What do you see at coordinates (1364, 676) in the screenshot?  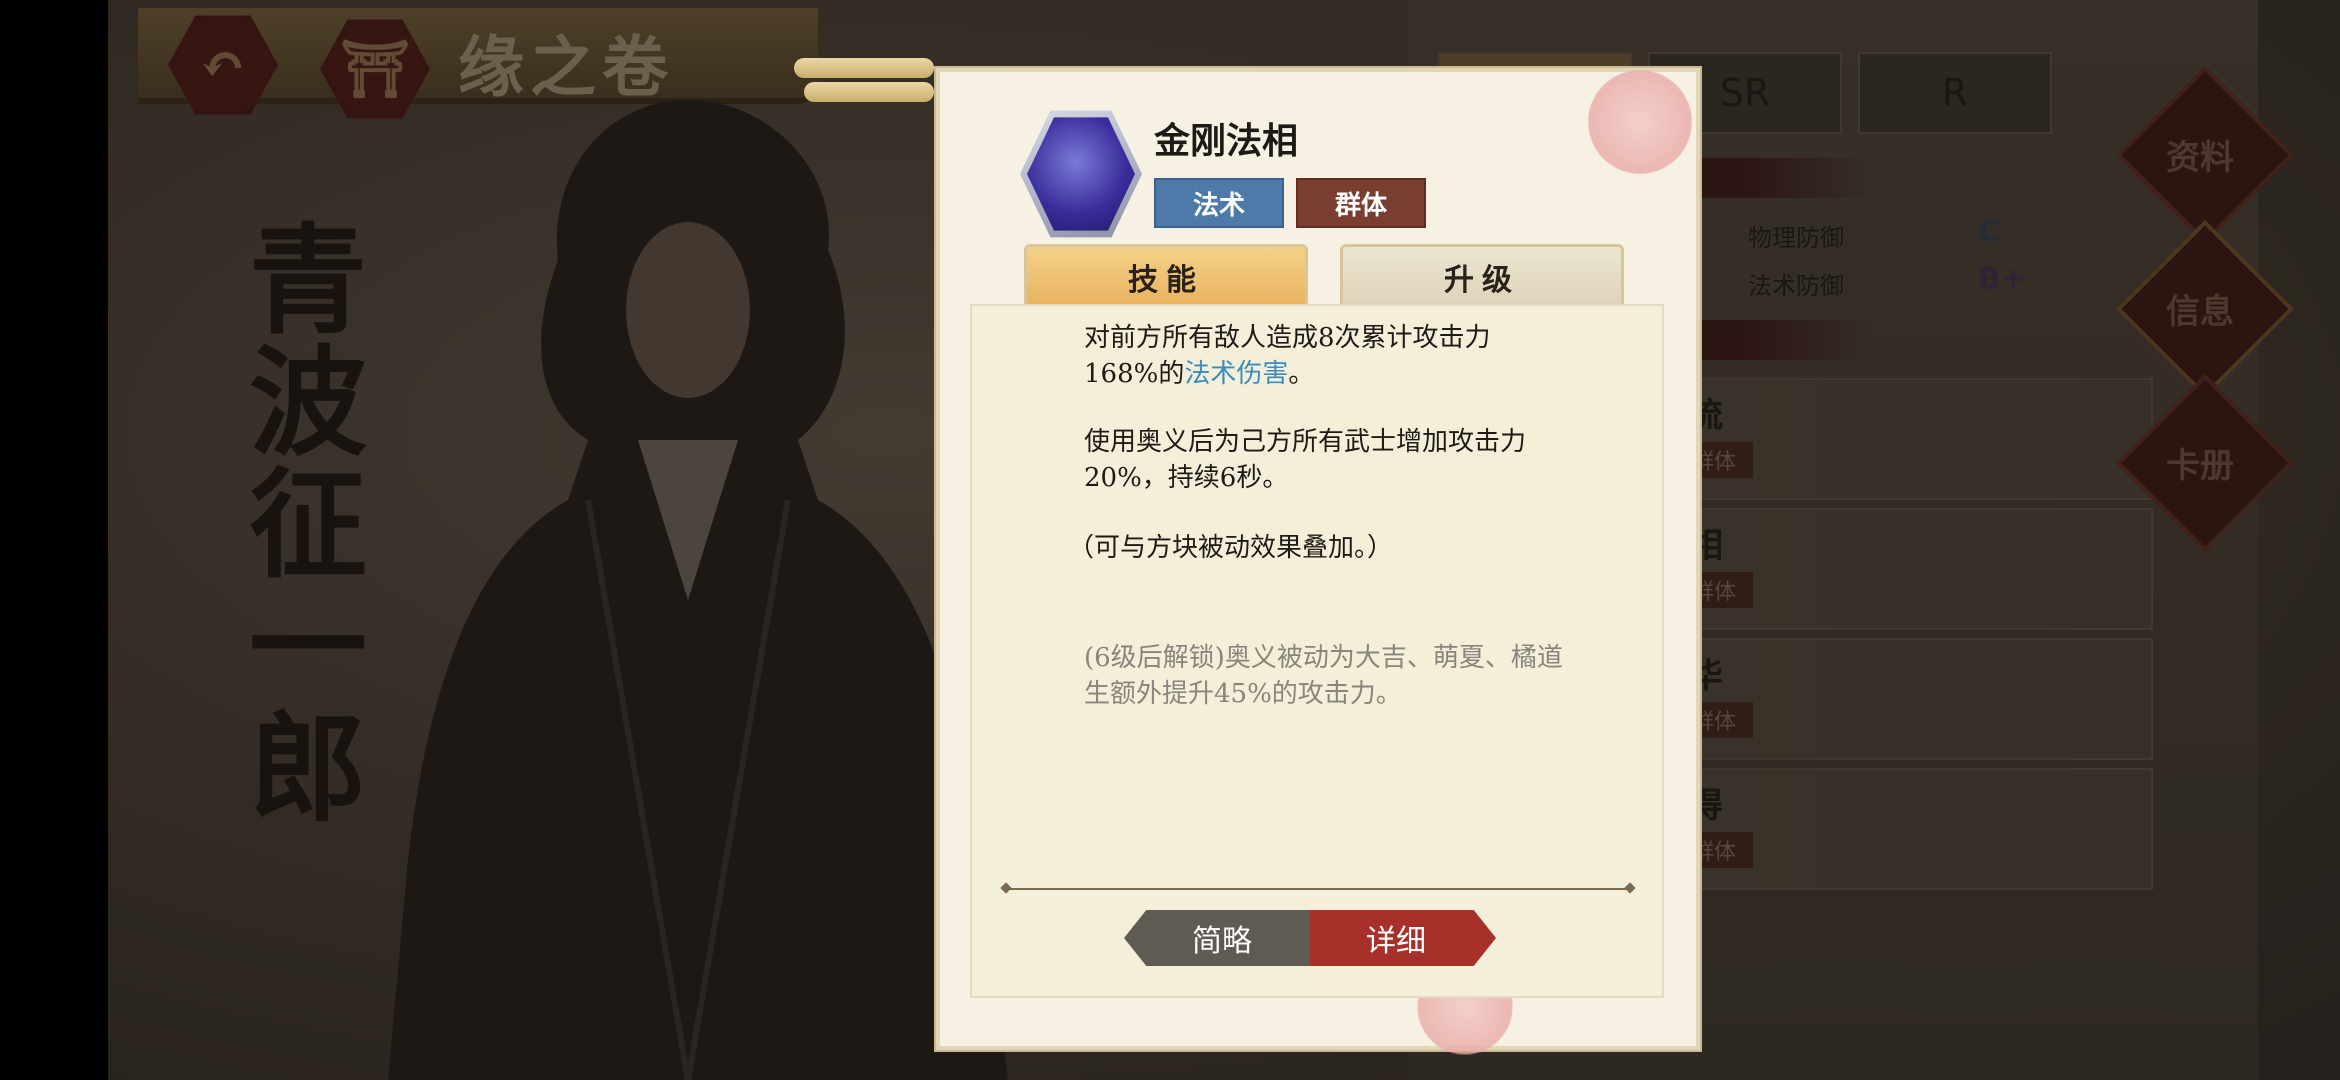 I see `locked-passive: (6级后解锁)奥义被动为大吉、萌夏、橘道 生额外提升45%的攻击力。` at bounding box center [1364, 676].